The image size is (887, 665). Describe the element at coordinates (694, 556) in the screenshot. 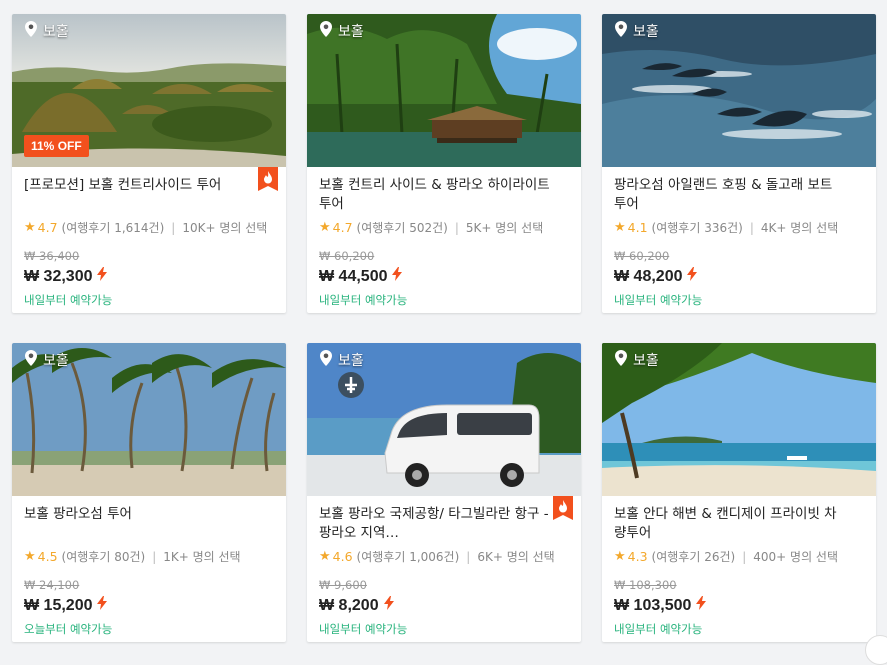

I see `review-count: (여행후기 26건)` at that location.